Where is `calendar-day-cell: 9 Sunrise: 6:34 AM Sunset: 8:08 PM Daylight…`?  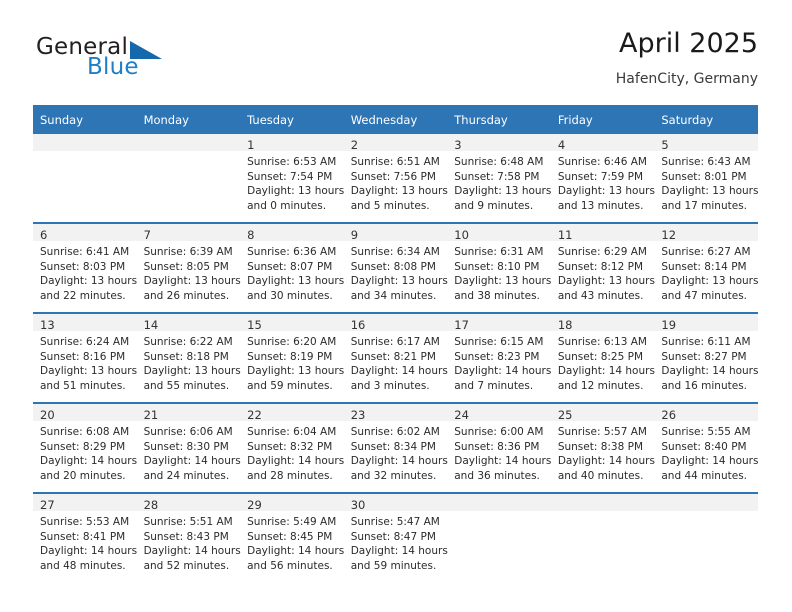 calendar-day-cell: 9 Sunrise: 6:34 AM Sunset: 8:08 PM Daylight… is located at coordinates (395, 267).